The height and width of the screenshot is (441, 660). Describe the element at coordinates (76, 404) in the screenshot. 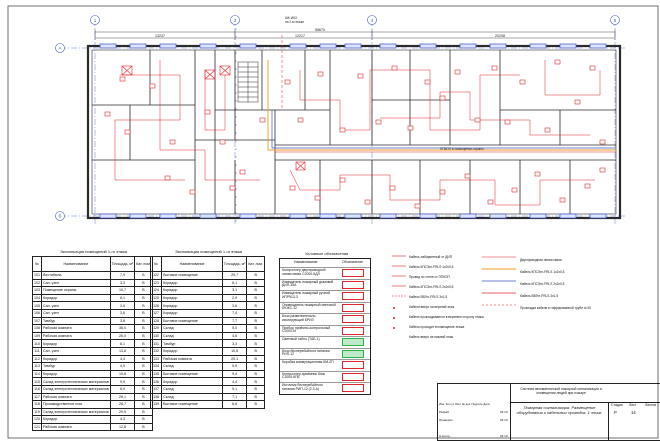

I see `table-cell: Производственное пом.` at that location.